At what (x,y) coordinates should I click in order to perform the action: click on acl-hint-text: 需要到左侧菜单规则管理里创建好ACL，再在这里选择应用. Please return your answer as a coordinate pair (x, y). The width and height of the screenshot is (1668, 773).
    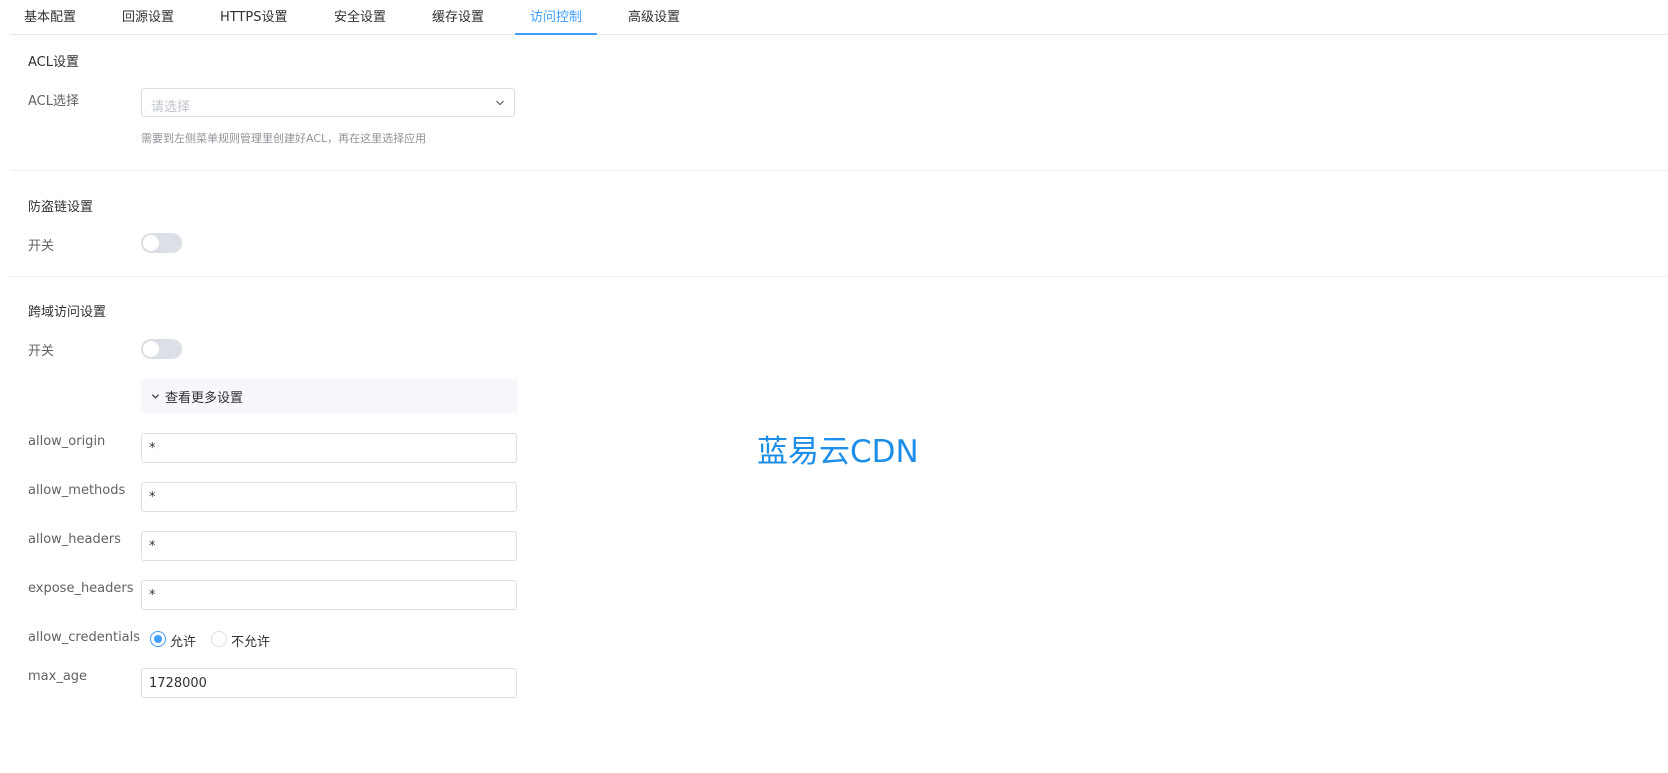
    Looking at the image, I should click on (284, 138).